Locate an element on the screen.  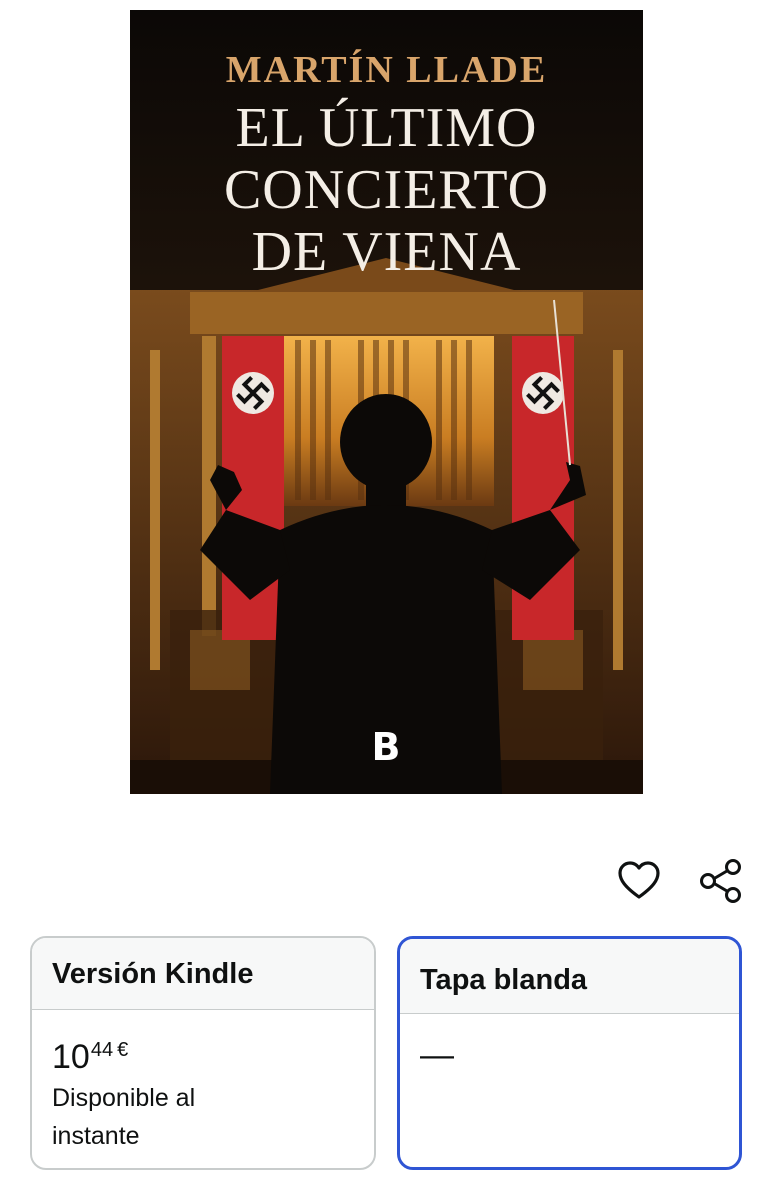
price-whole: 10 is located at coordinates (71, 1057).